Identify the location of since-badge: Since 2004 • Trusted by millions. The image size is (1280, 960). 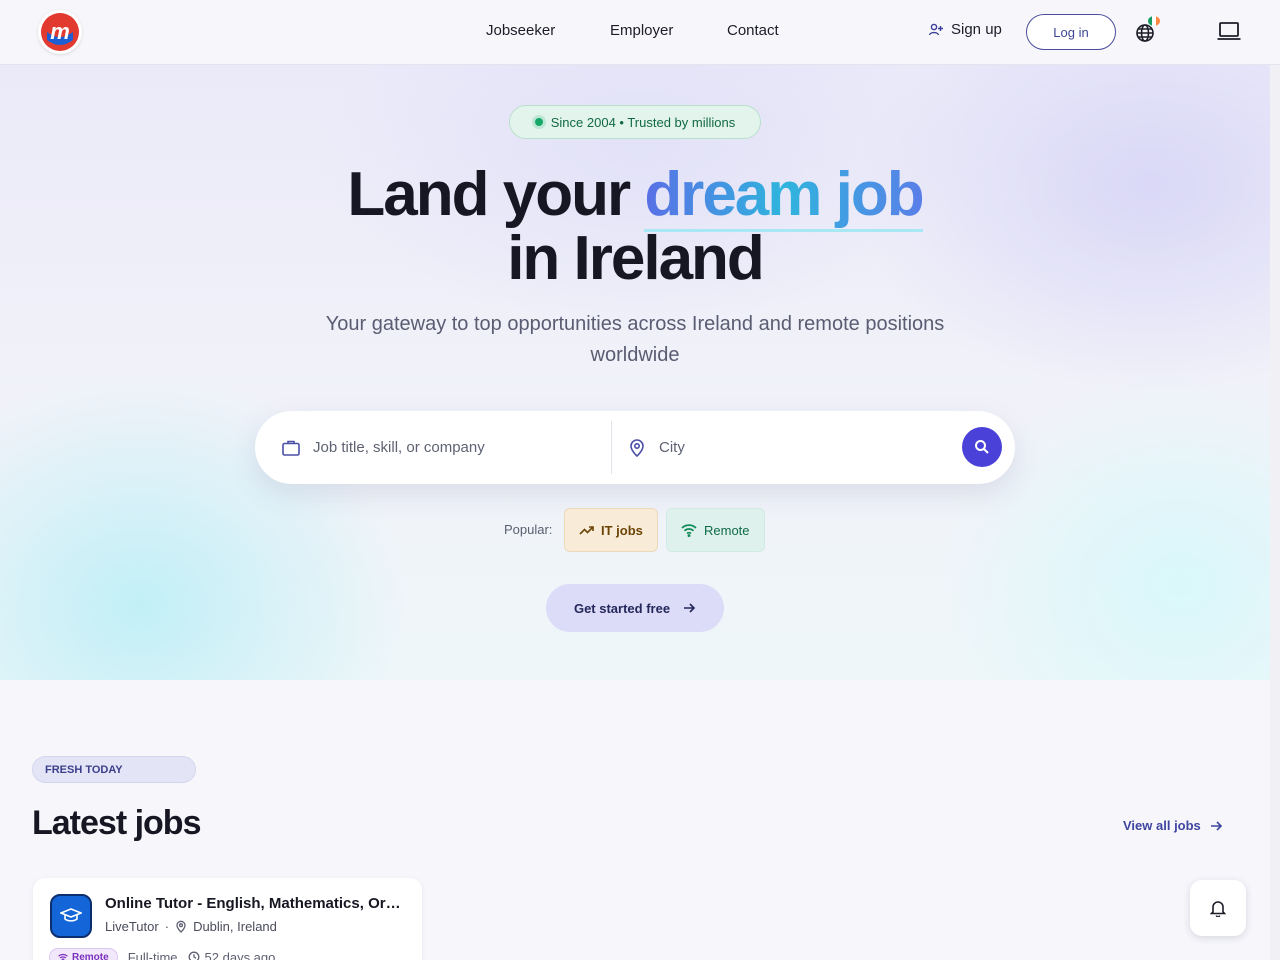
(635, 122).